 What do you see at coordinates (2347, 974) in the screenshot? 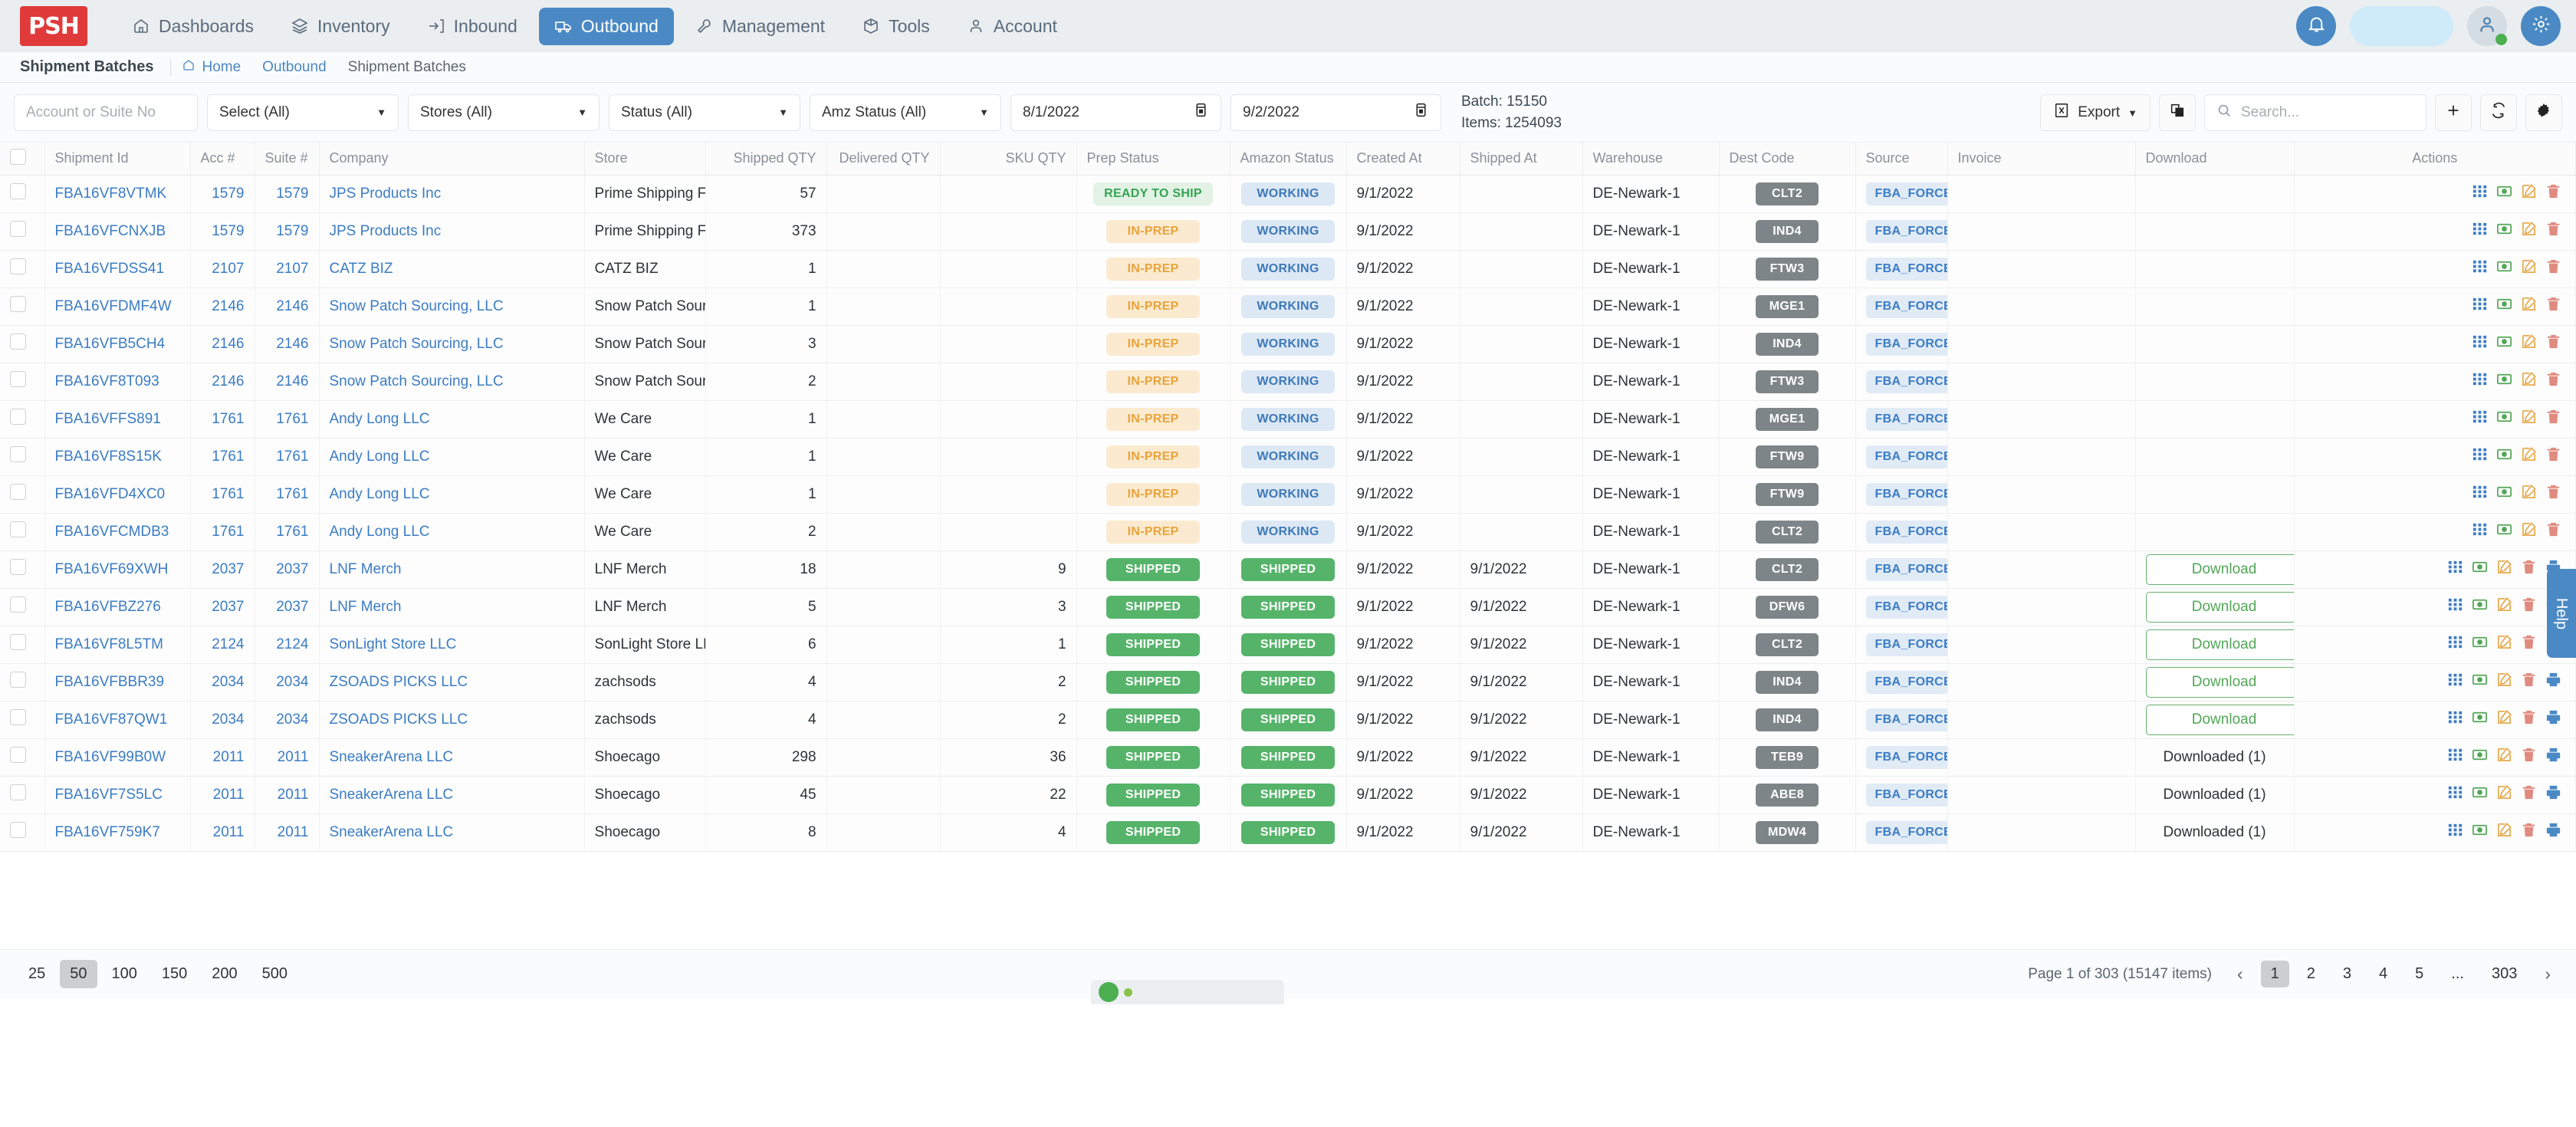
I see `page-3: 3` at bounding box center [2347, 974].